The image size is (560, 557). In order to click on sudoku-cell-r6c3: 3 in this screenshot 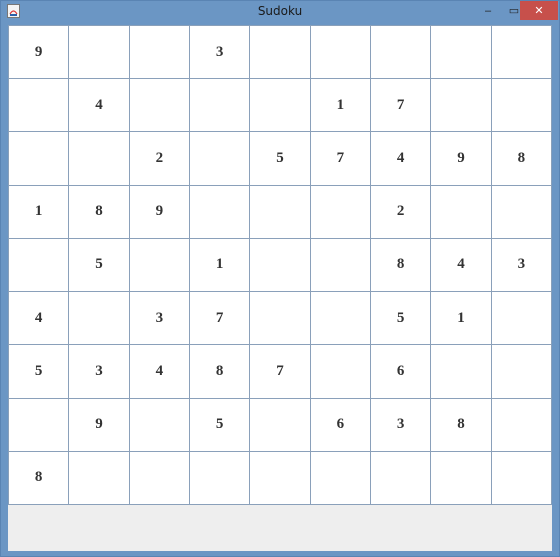, I will do `click(159, 319)`.